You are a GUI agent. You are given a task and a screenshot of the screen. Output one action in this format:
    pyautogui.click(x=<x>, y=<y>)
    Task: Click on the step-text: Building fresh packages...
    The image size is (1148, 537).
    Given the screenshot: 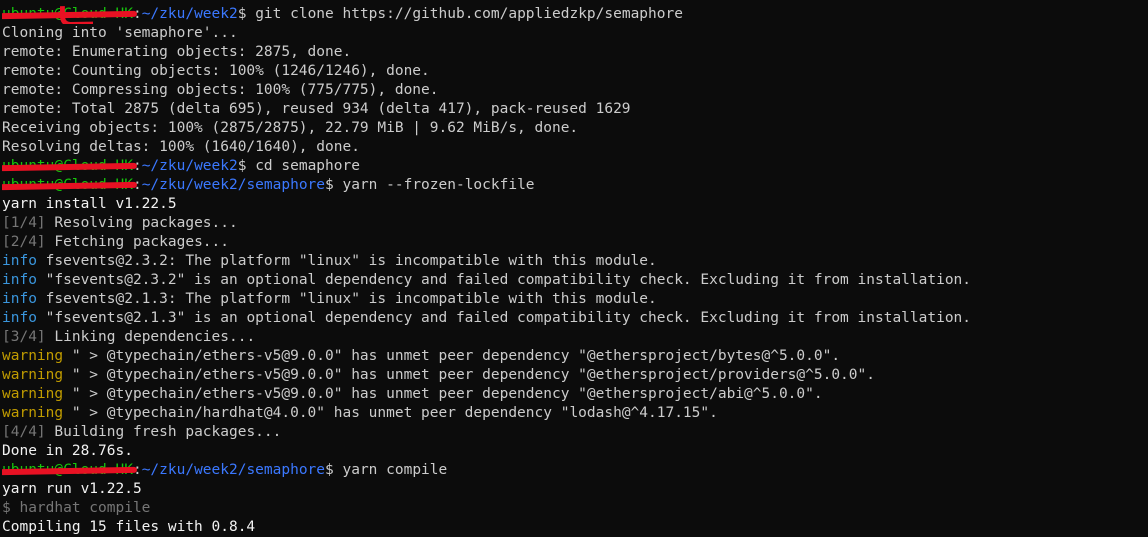 What is the action you would take?
    pyautogui.click(x=168, y=432)
    